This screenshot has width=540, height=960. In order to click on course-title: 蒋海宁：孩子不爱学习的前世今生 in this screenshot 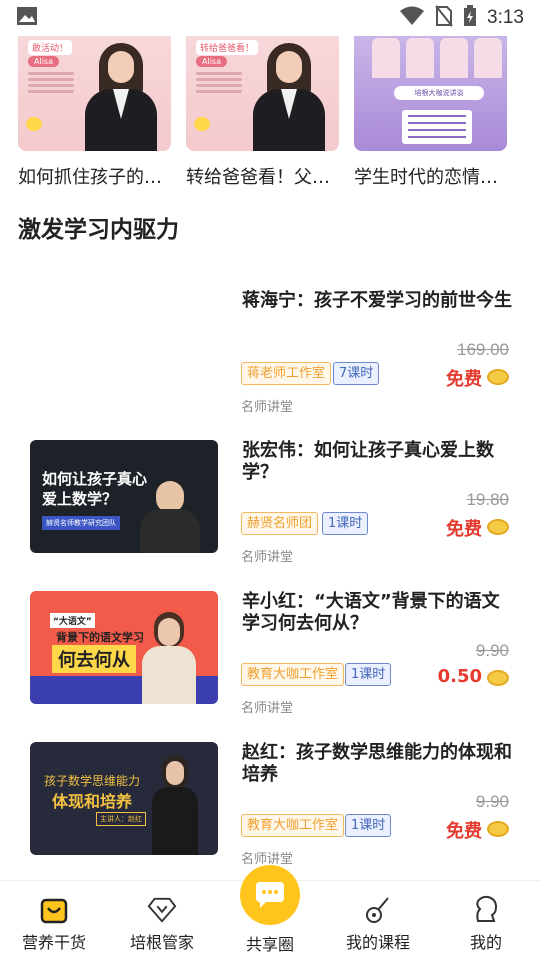, I will do `click(377, 301)`.